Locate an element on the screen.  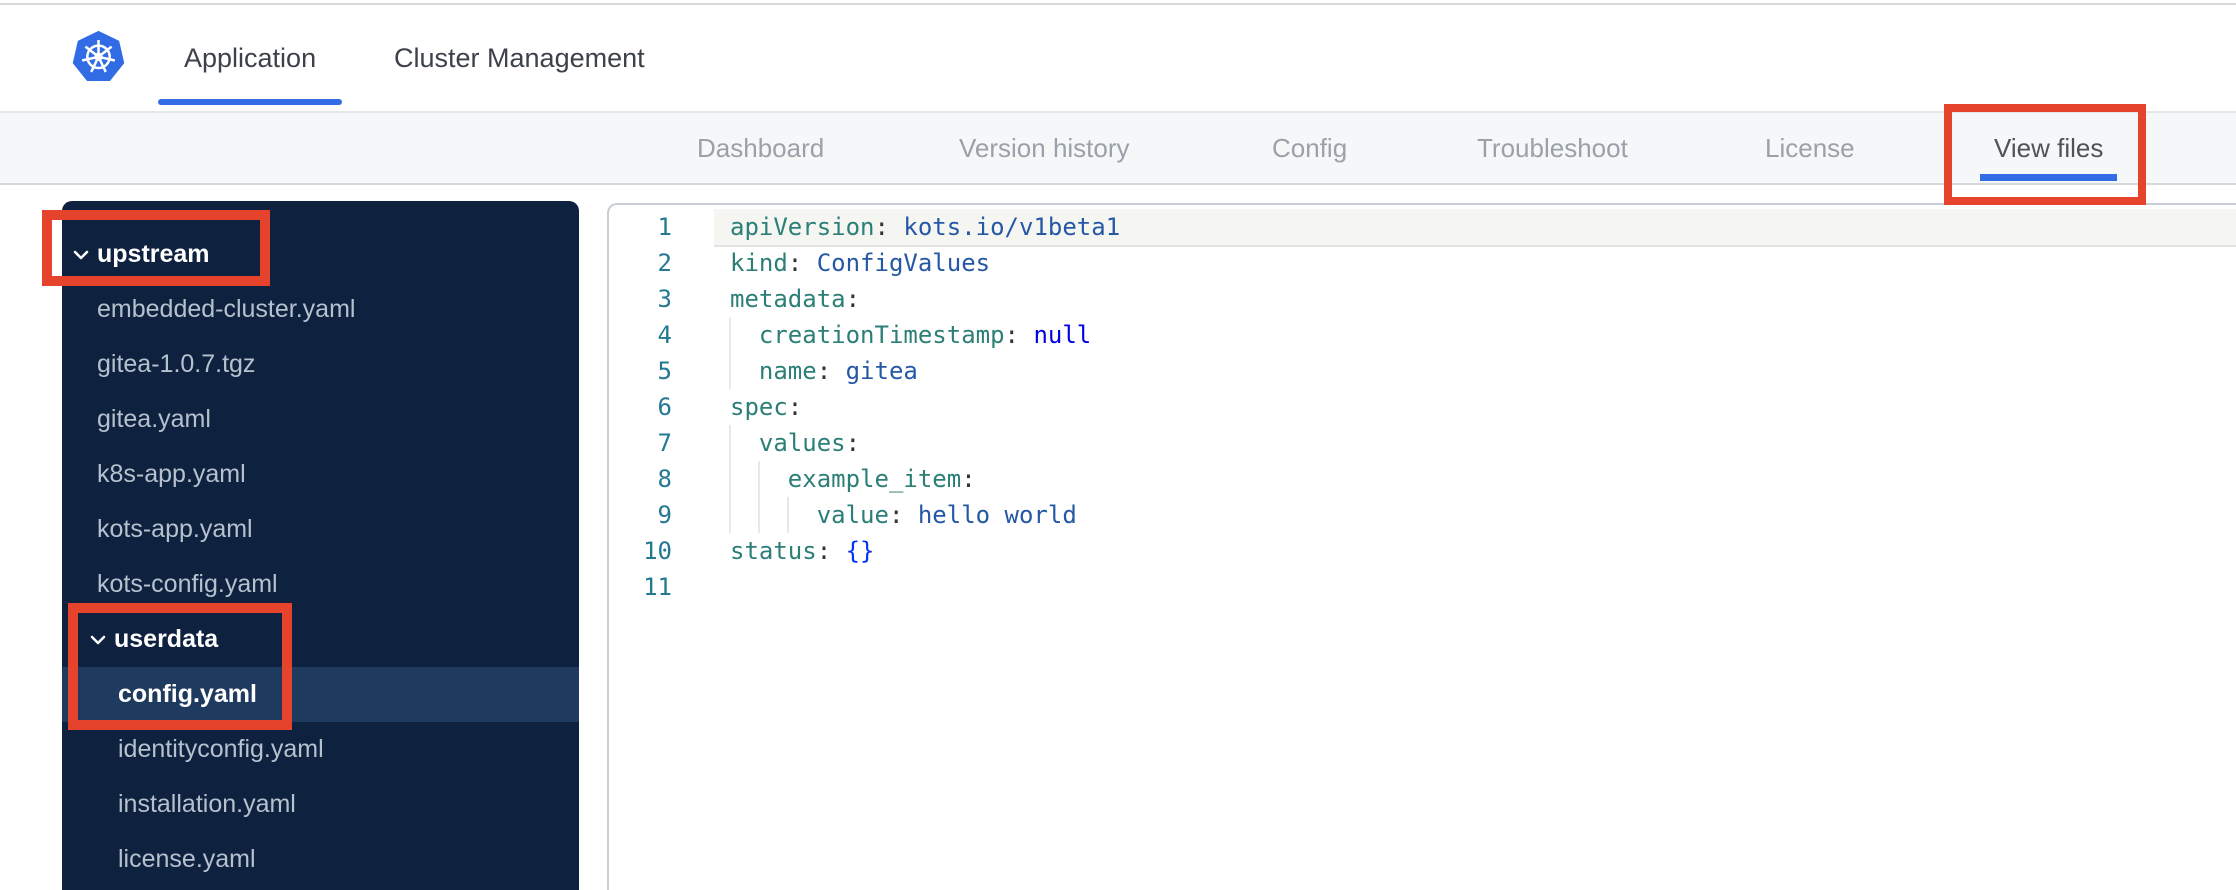
token-key: apiVersion is located at coordinates (802, 227).